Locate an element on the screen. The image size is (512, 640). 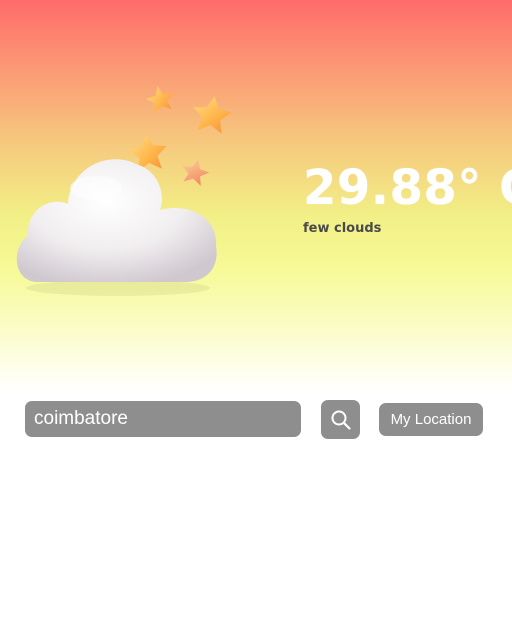
few-clouds-night-icon is located at coordinates (124, 191).